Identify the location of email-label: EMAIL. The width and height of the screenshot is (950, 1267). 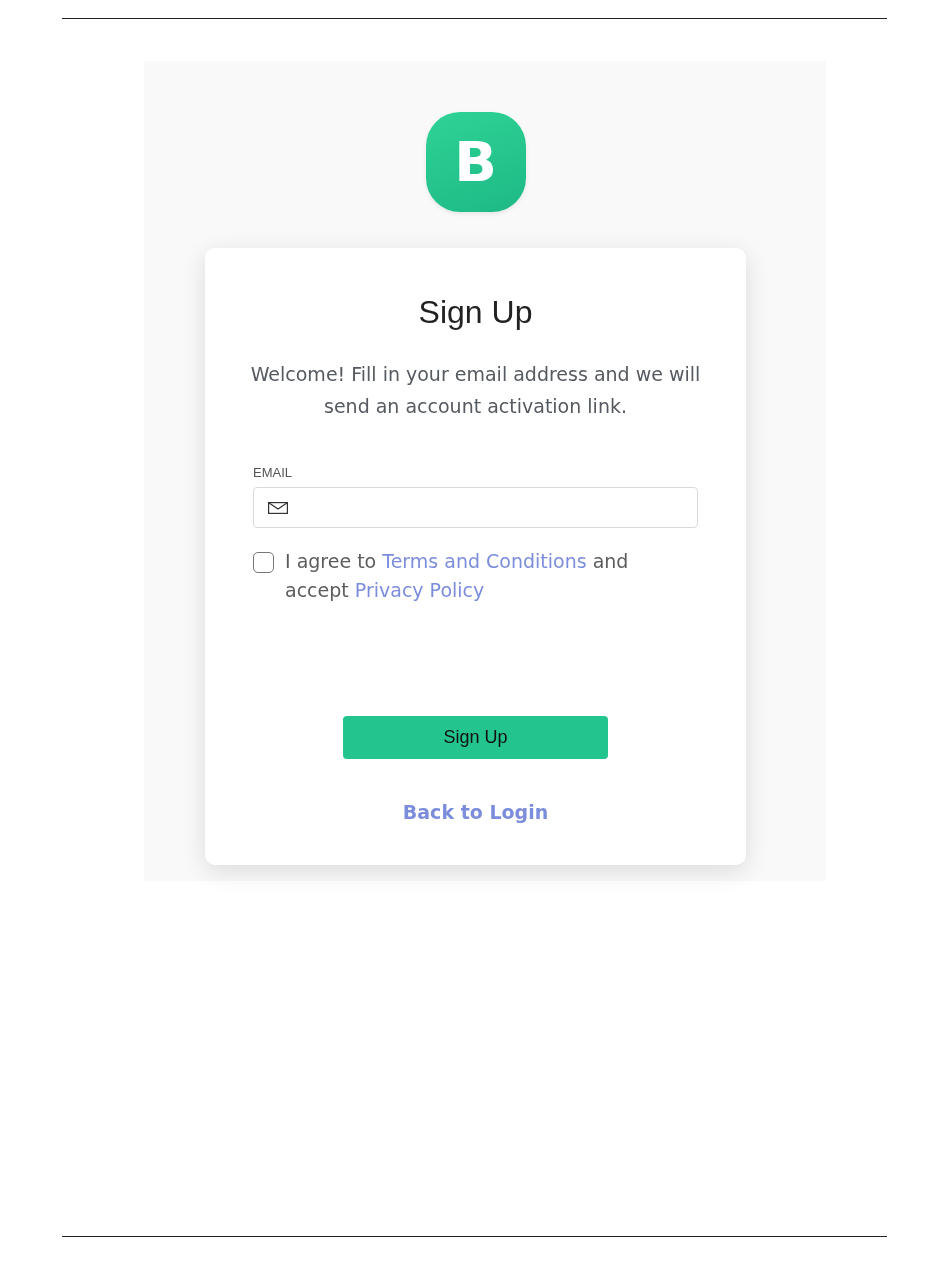
(272, 473).